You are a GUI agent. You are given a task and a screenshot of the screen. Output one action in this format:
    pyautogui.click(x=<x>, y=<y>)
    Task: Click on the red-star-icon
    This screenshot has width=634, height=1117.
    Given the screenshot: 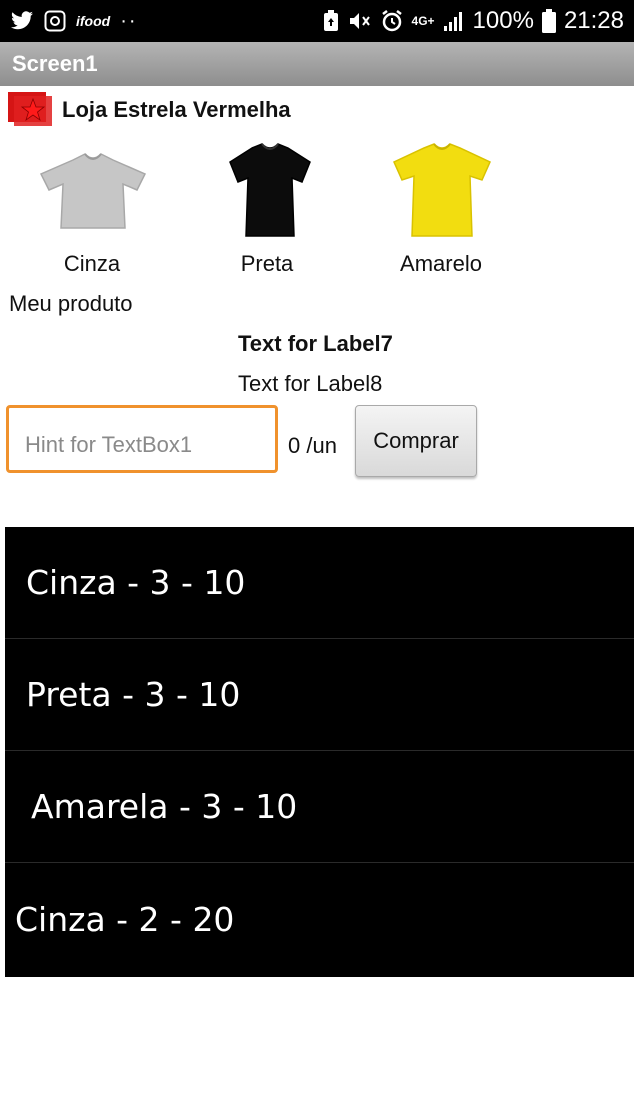 What is the action you would take?
    pyautogui.click(x=31, y=110)
    